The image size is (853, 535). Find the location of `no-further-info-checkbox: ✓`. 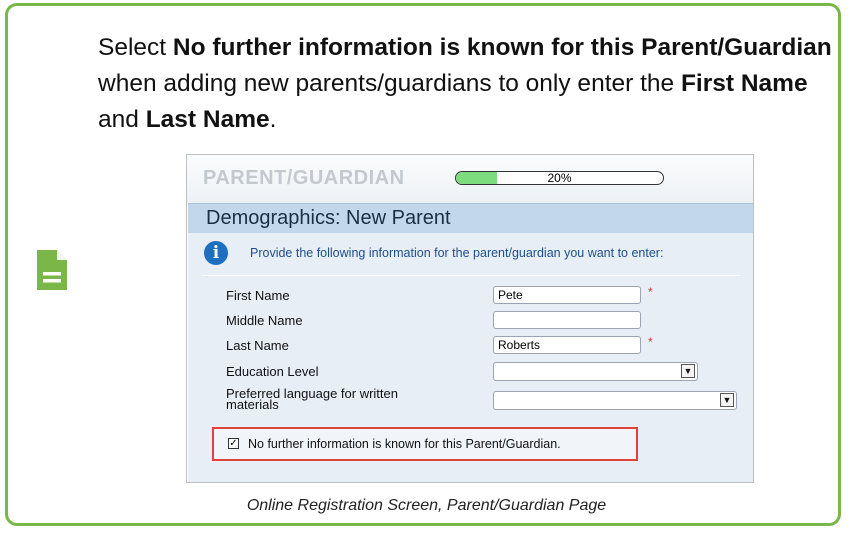

no-further-info-checkbox: ✓ is located at coordinates (233, 443).